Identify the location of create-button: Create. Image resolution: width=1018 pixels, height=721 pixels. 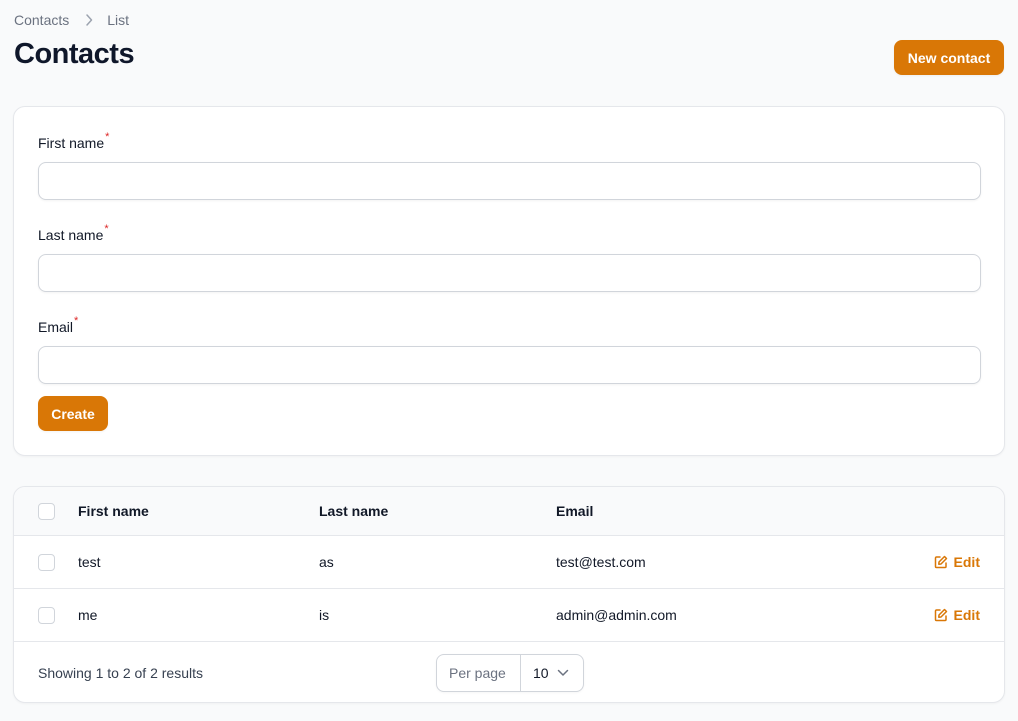
(73, 413).